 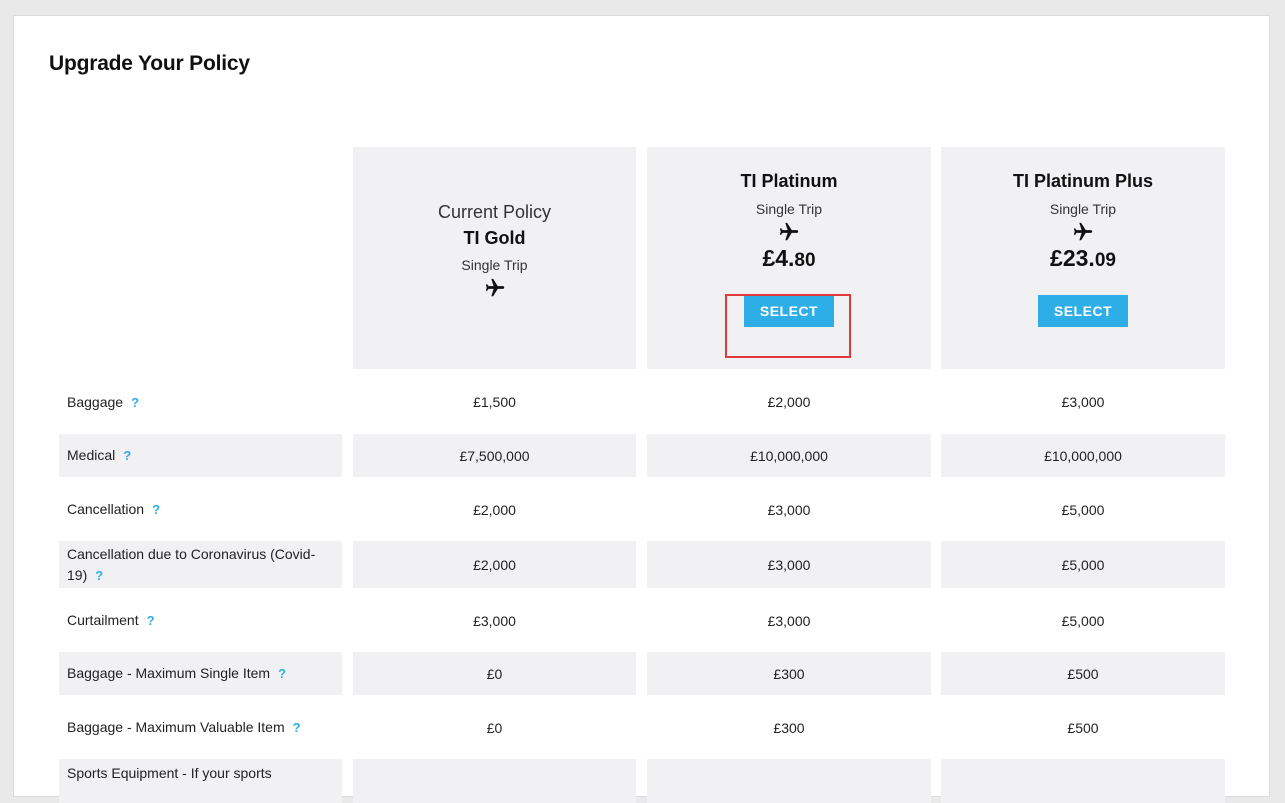 I want to click on row-label-text: Baggage, so click(x=95, y=401).